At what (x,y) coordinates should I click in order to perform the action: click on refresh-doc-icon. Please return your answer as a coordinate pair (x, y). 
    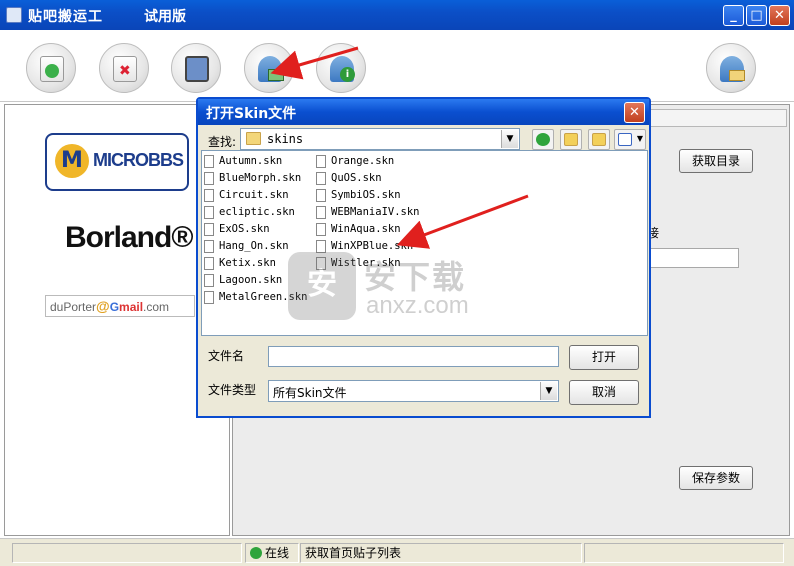
    Looking at the image, I should click on (52, 69).